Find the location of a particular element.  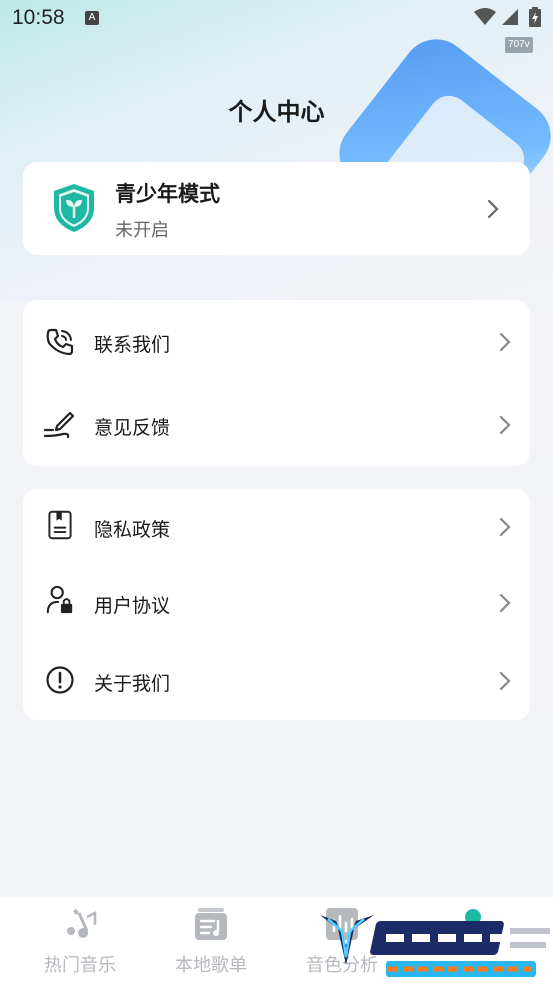

watermark-logo is located at coordinates (435, 946).